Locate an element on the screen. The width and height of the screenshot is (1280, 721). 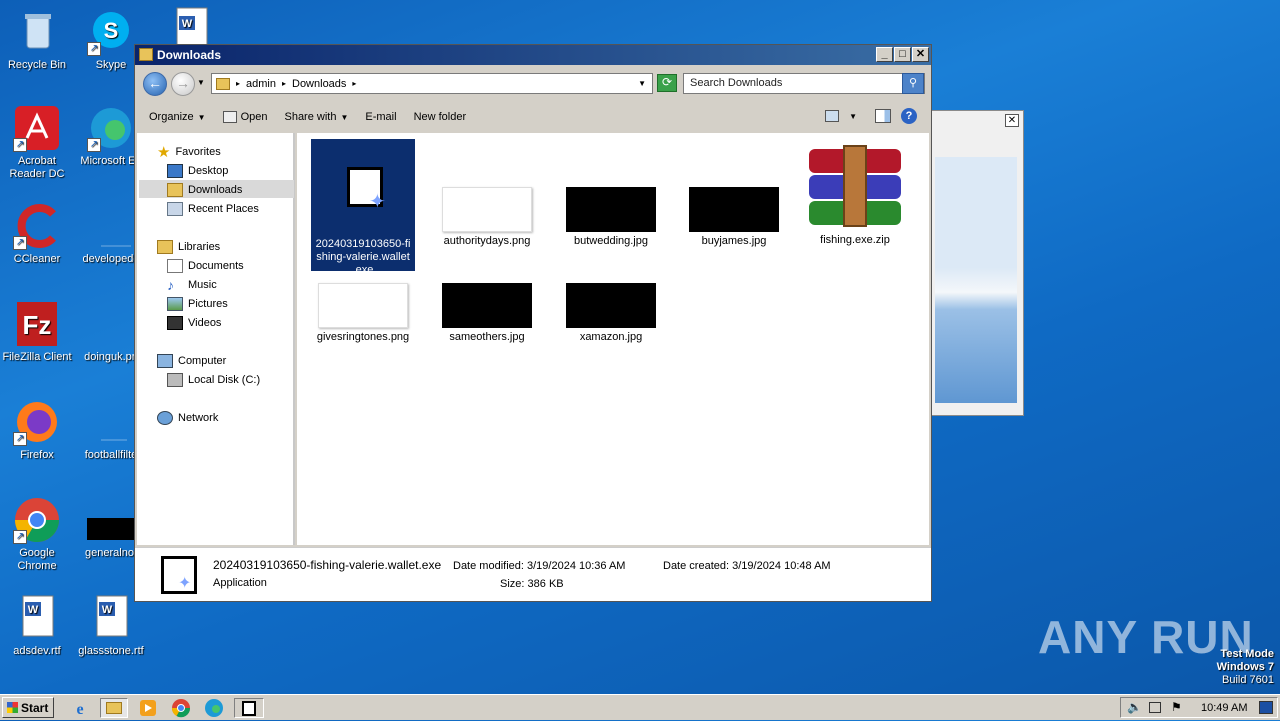
edge-icon is located at coordinates (214, 708).